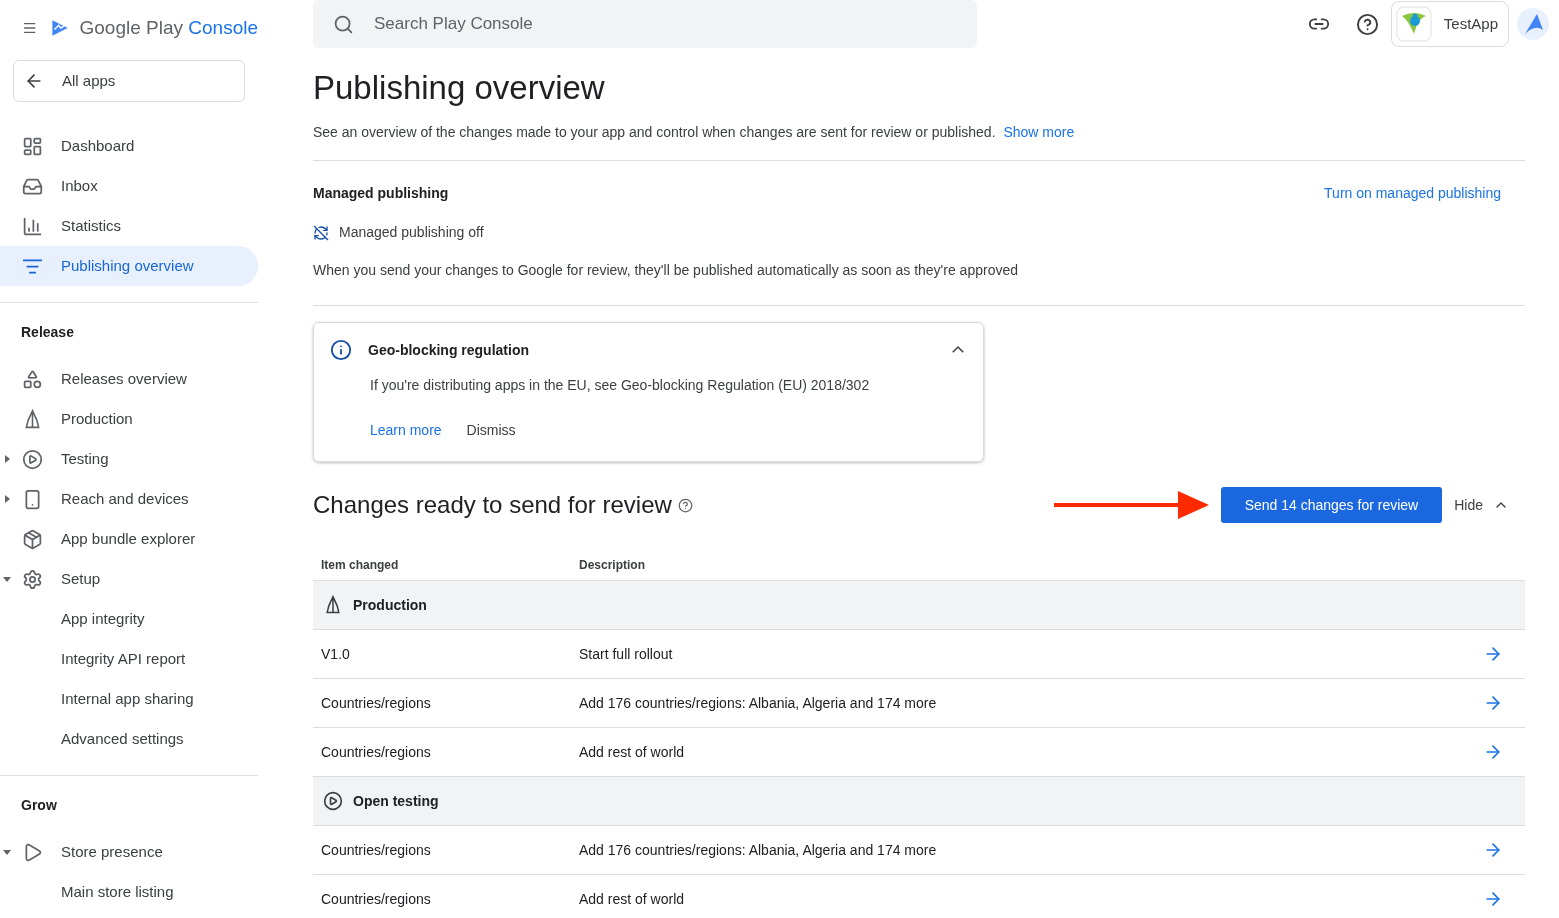  What do you see at coordinates (129, 81) in the screenshot?
I see `all-apps-button: All apps` at bounding box center [129, 81].